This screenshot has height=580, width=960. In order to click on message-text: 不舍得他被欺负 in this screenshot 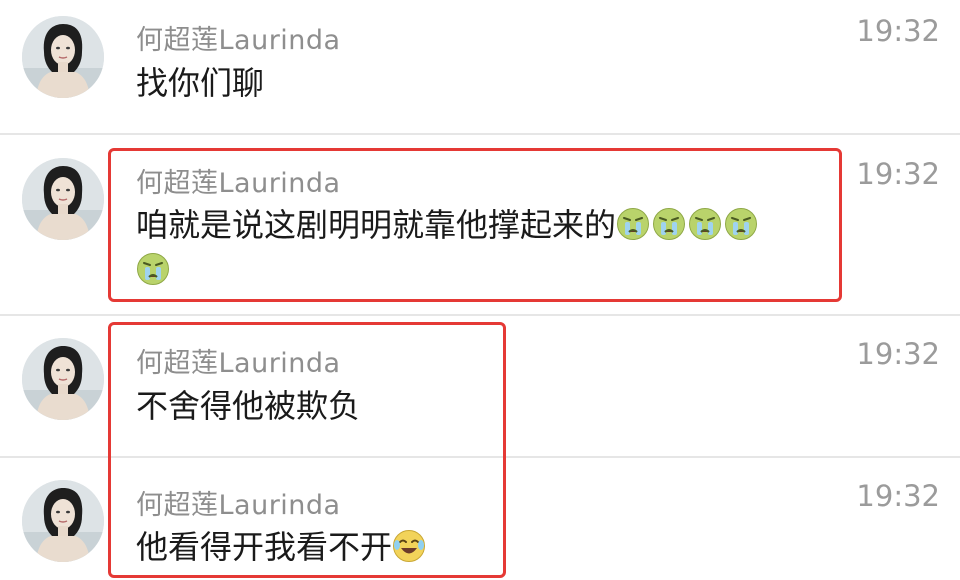, I will do `click(248, 406)`.